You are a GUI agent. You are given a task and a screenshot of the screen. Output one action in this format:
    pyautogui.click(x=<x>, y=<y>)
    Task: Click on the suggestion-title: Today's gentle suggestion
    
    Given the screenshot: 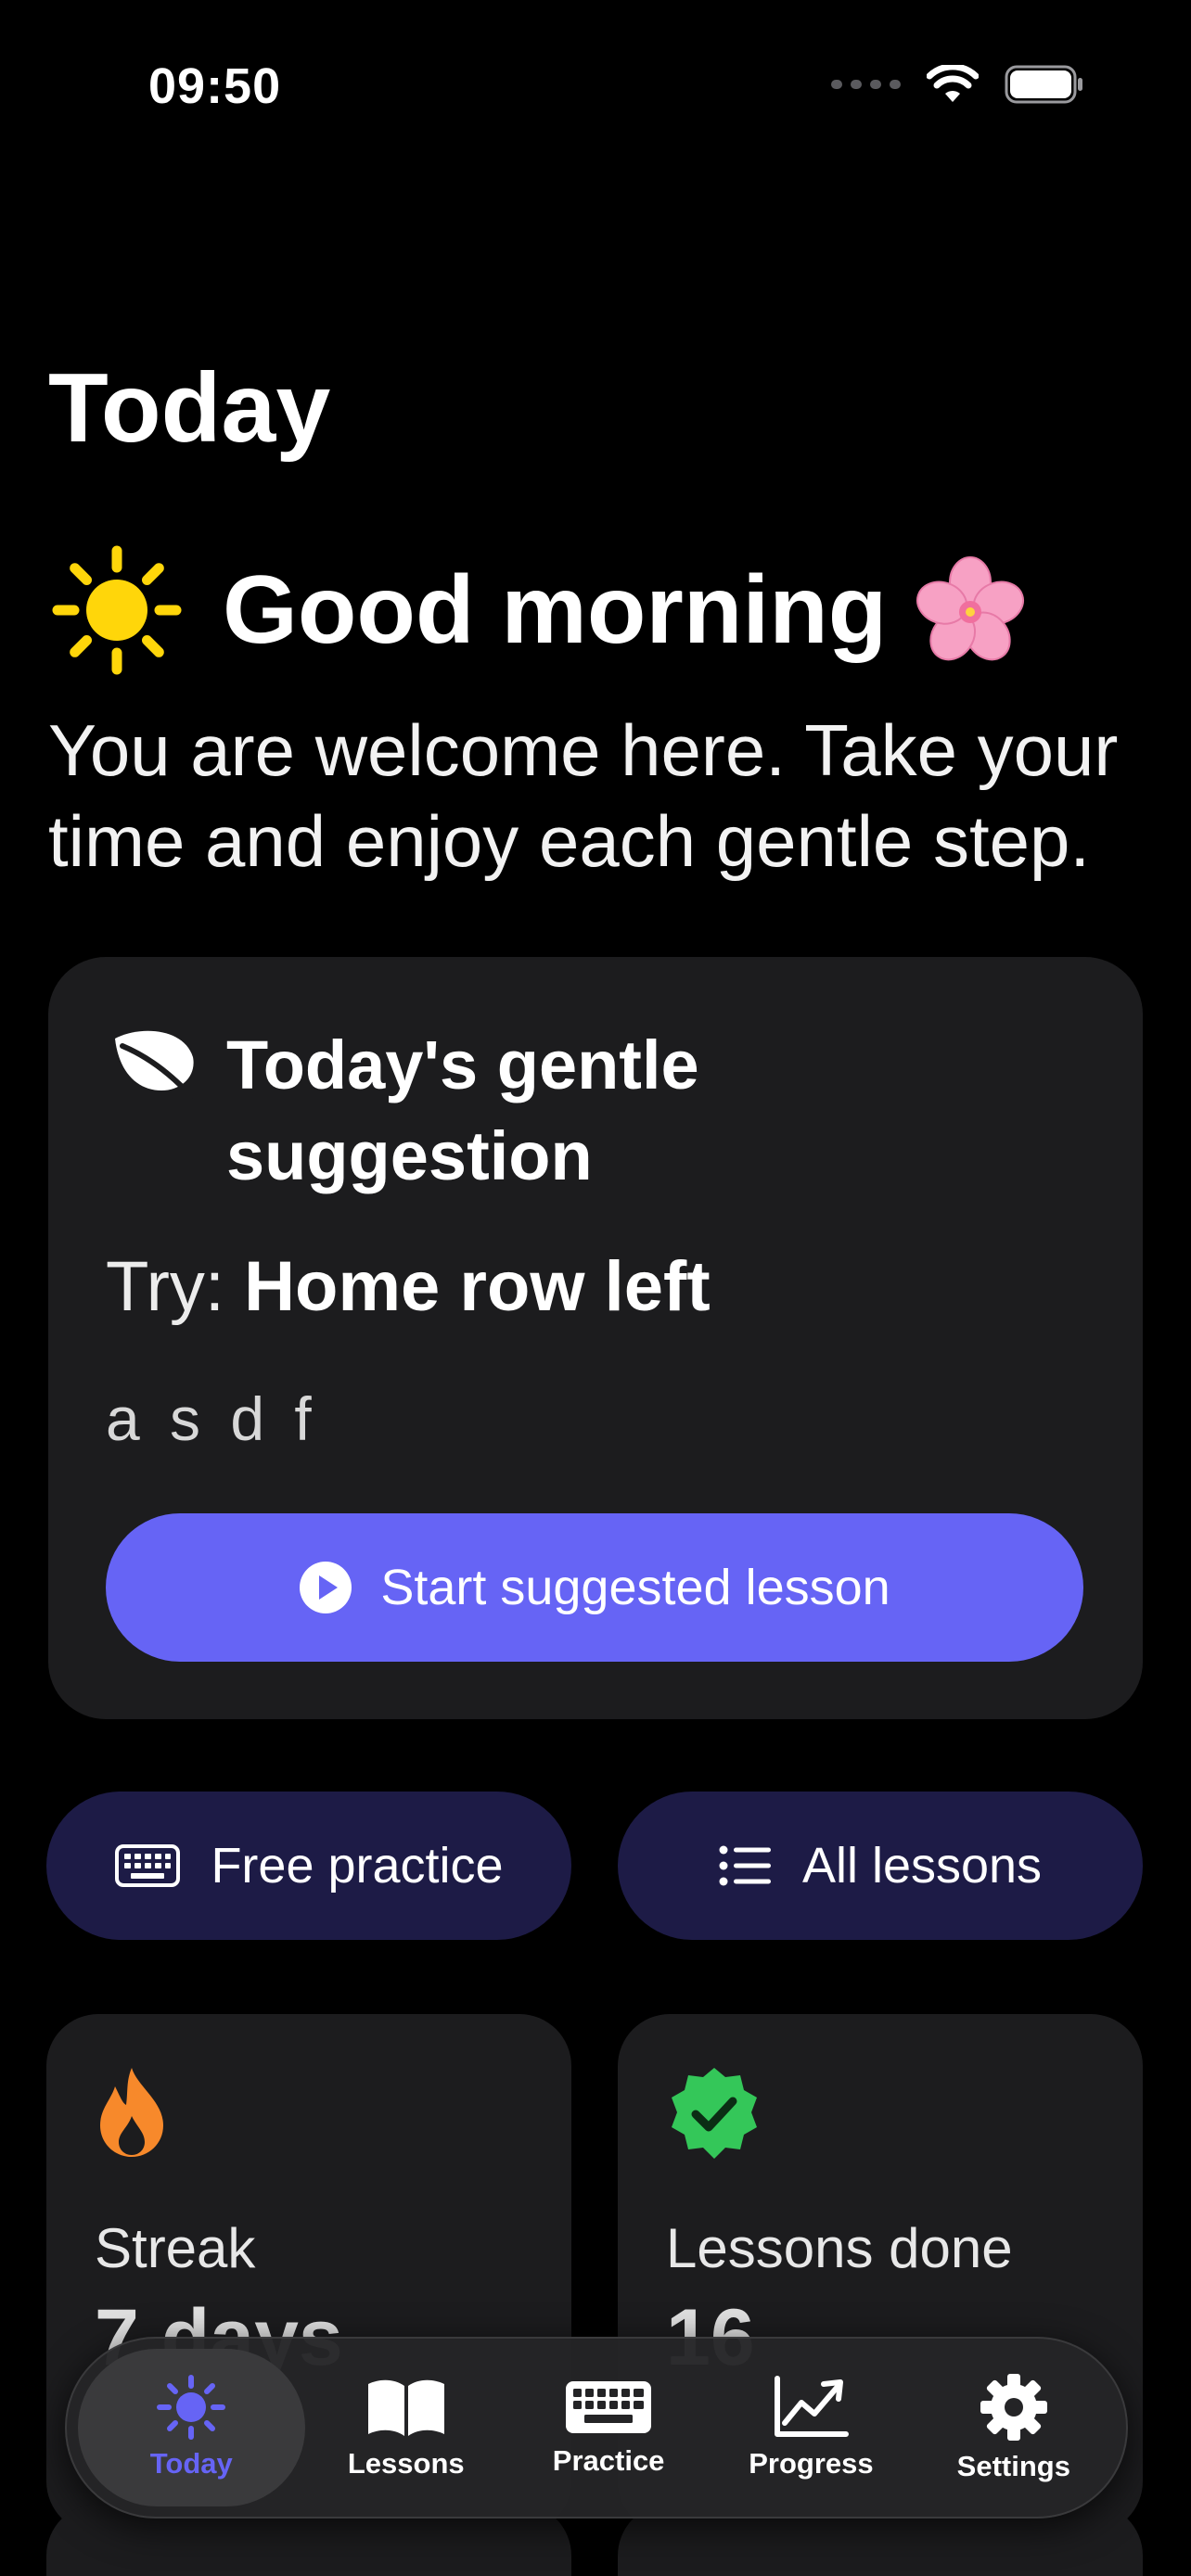 What is the action you would take?
    pyautogui.click(x=463, y=1110)
    